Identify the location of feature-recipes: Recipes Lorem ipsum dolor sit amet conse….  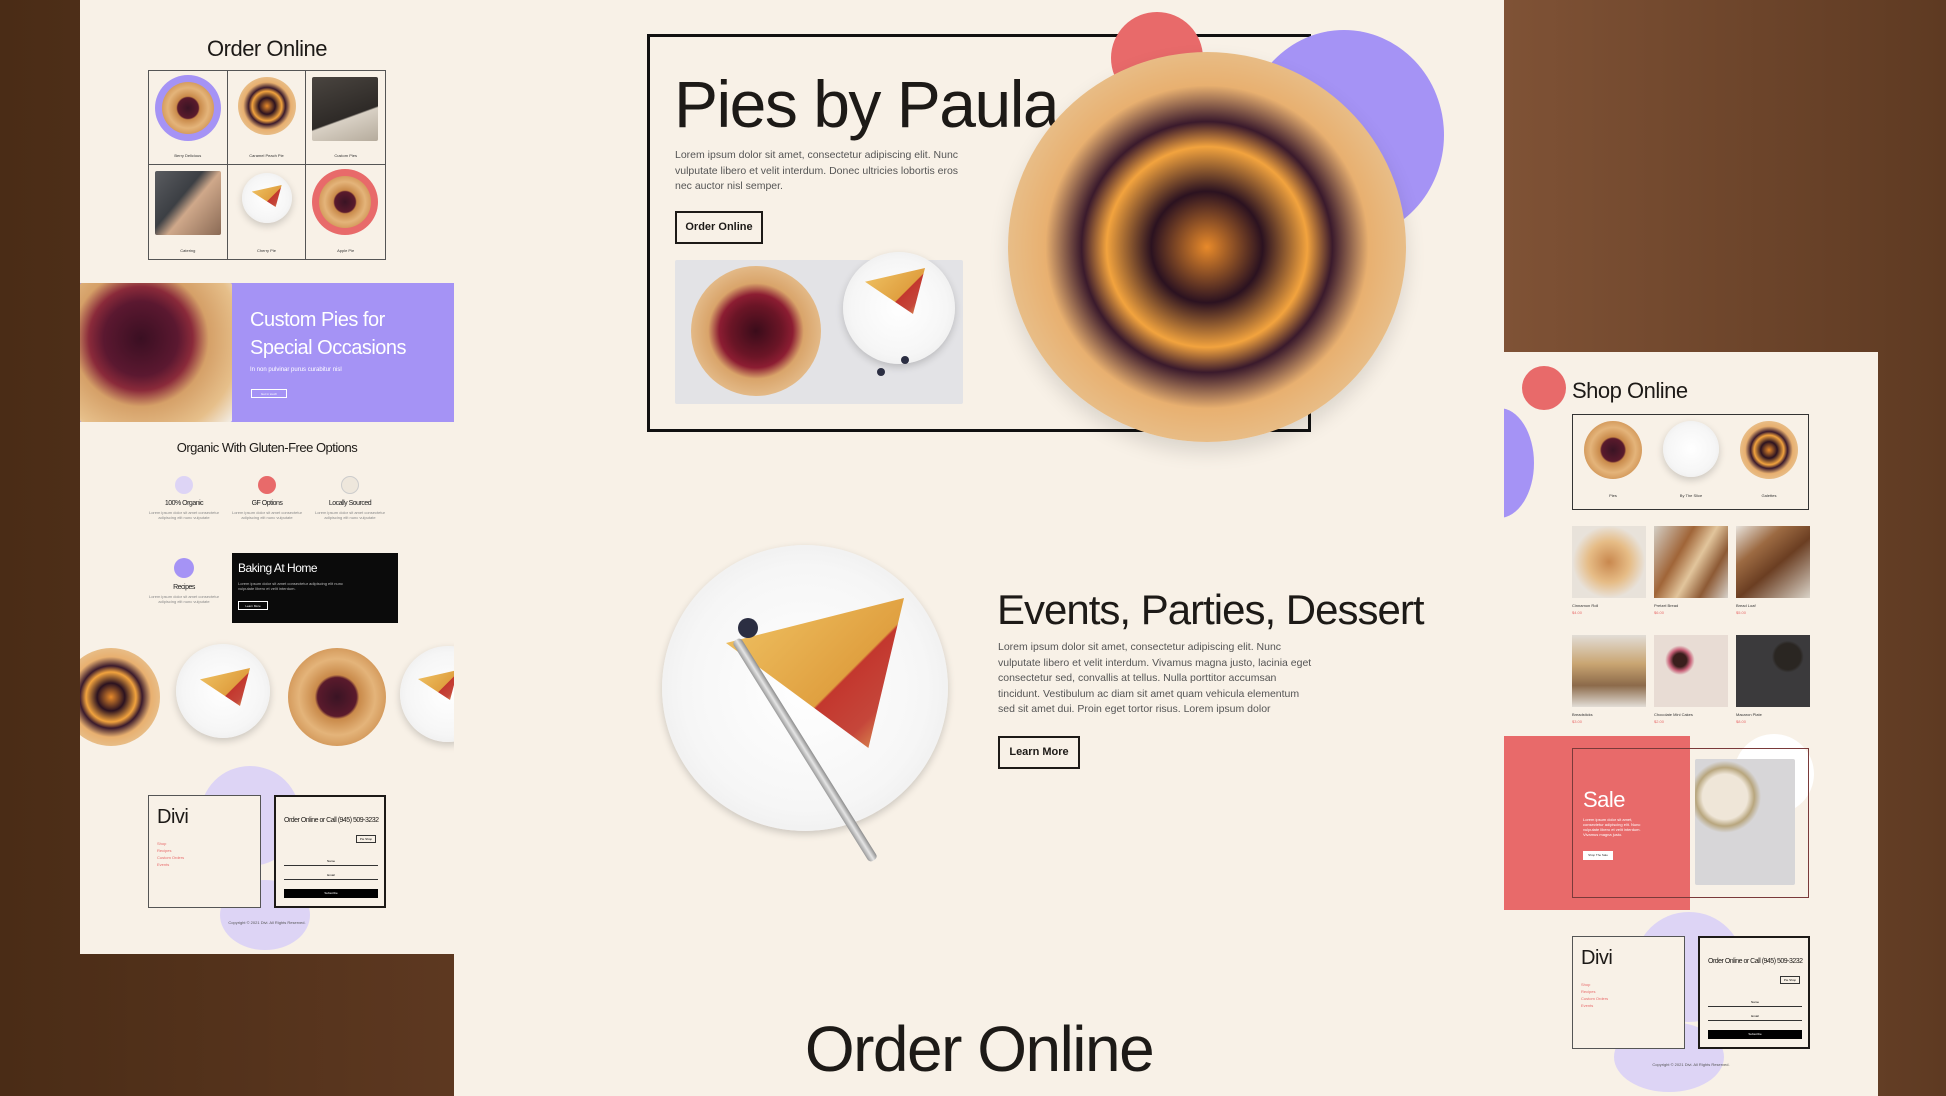
(184, 581).